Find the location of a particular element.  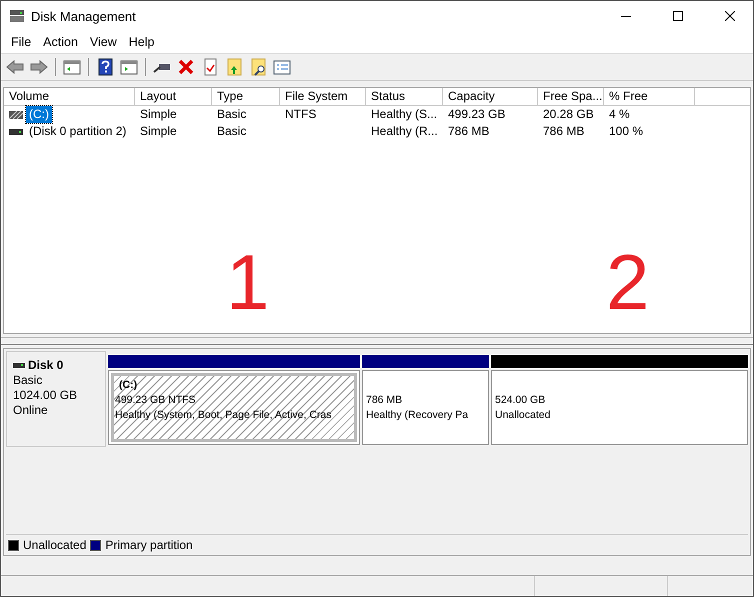

column-header: Status is located at coordinates (404, 97).